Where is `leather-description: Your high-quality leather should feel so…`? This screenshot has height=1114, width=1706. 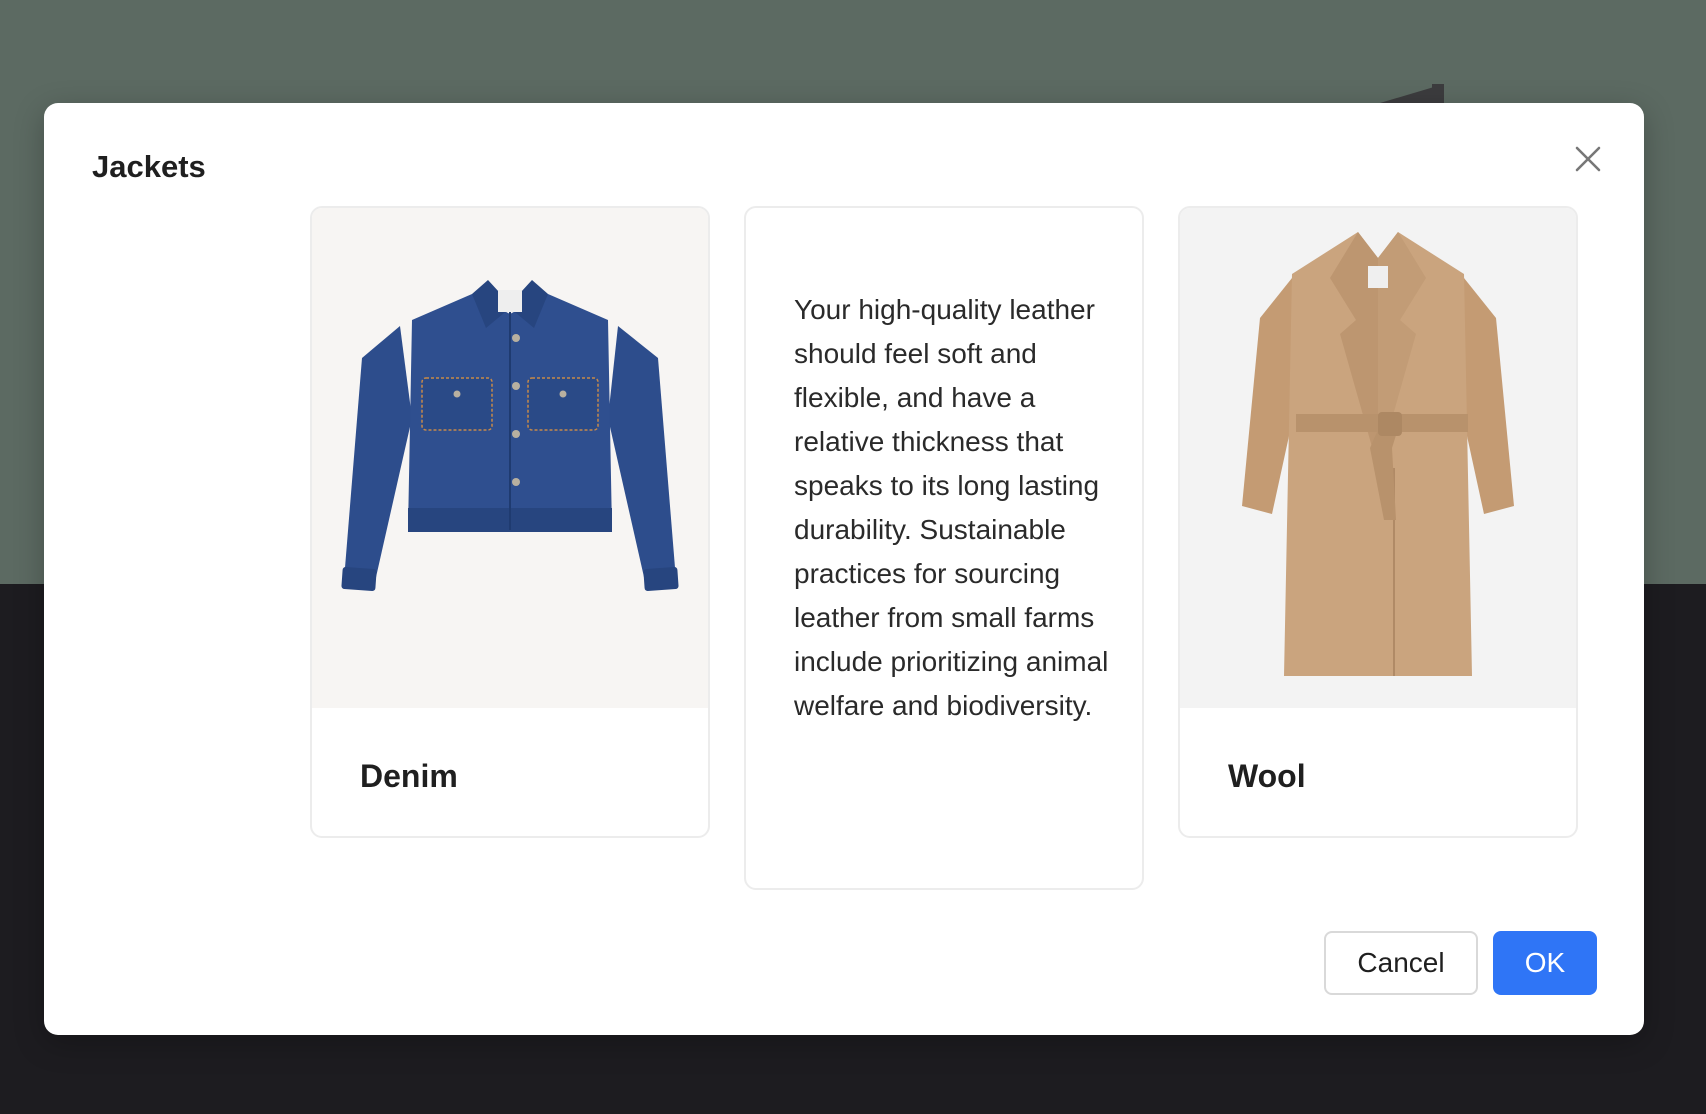
leather-description: Your high-quality leather should feel so… is located at coordinates (951, 507).